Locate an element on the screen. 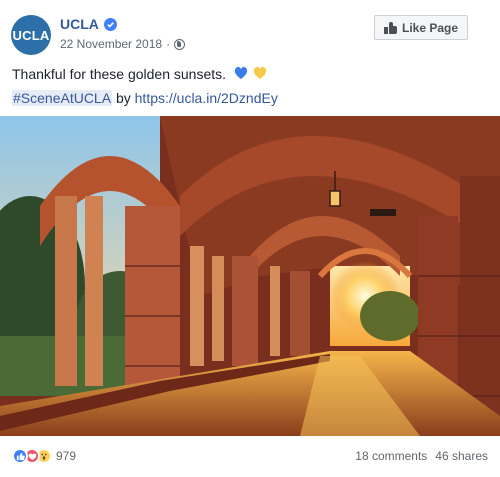 Image resolution: width=500 pixels, height=477 pixels. by-text: by is located at coordinates (123, 98).